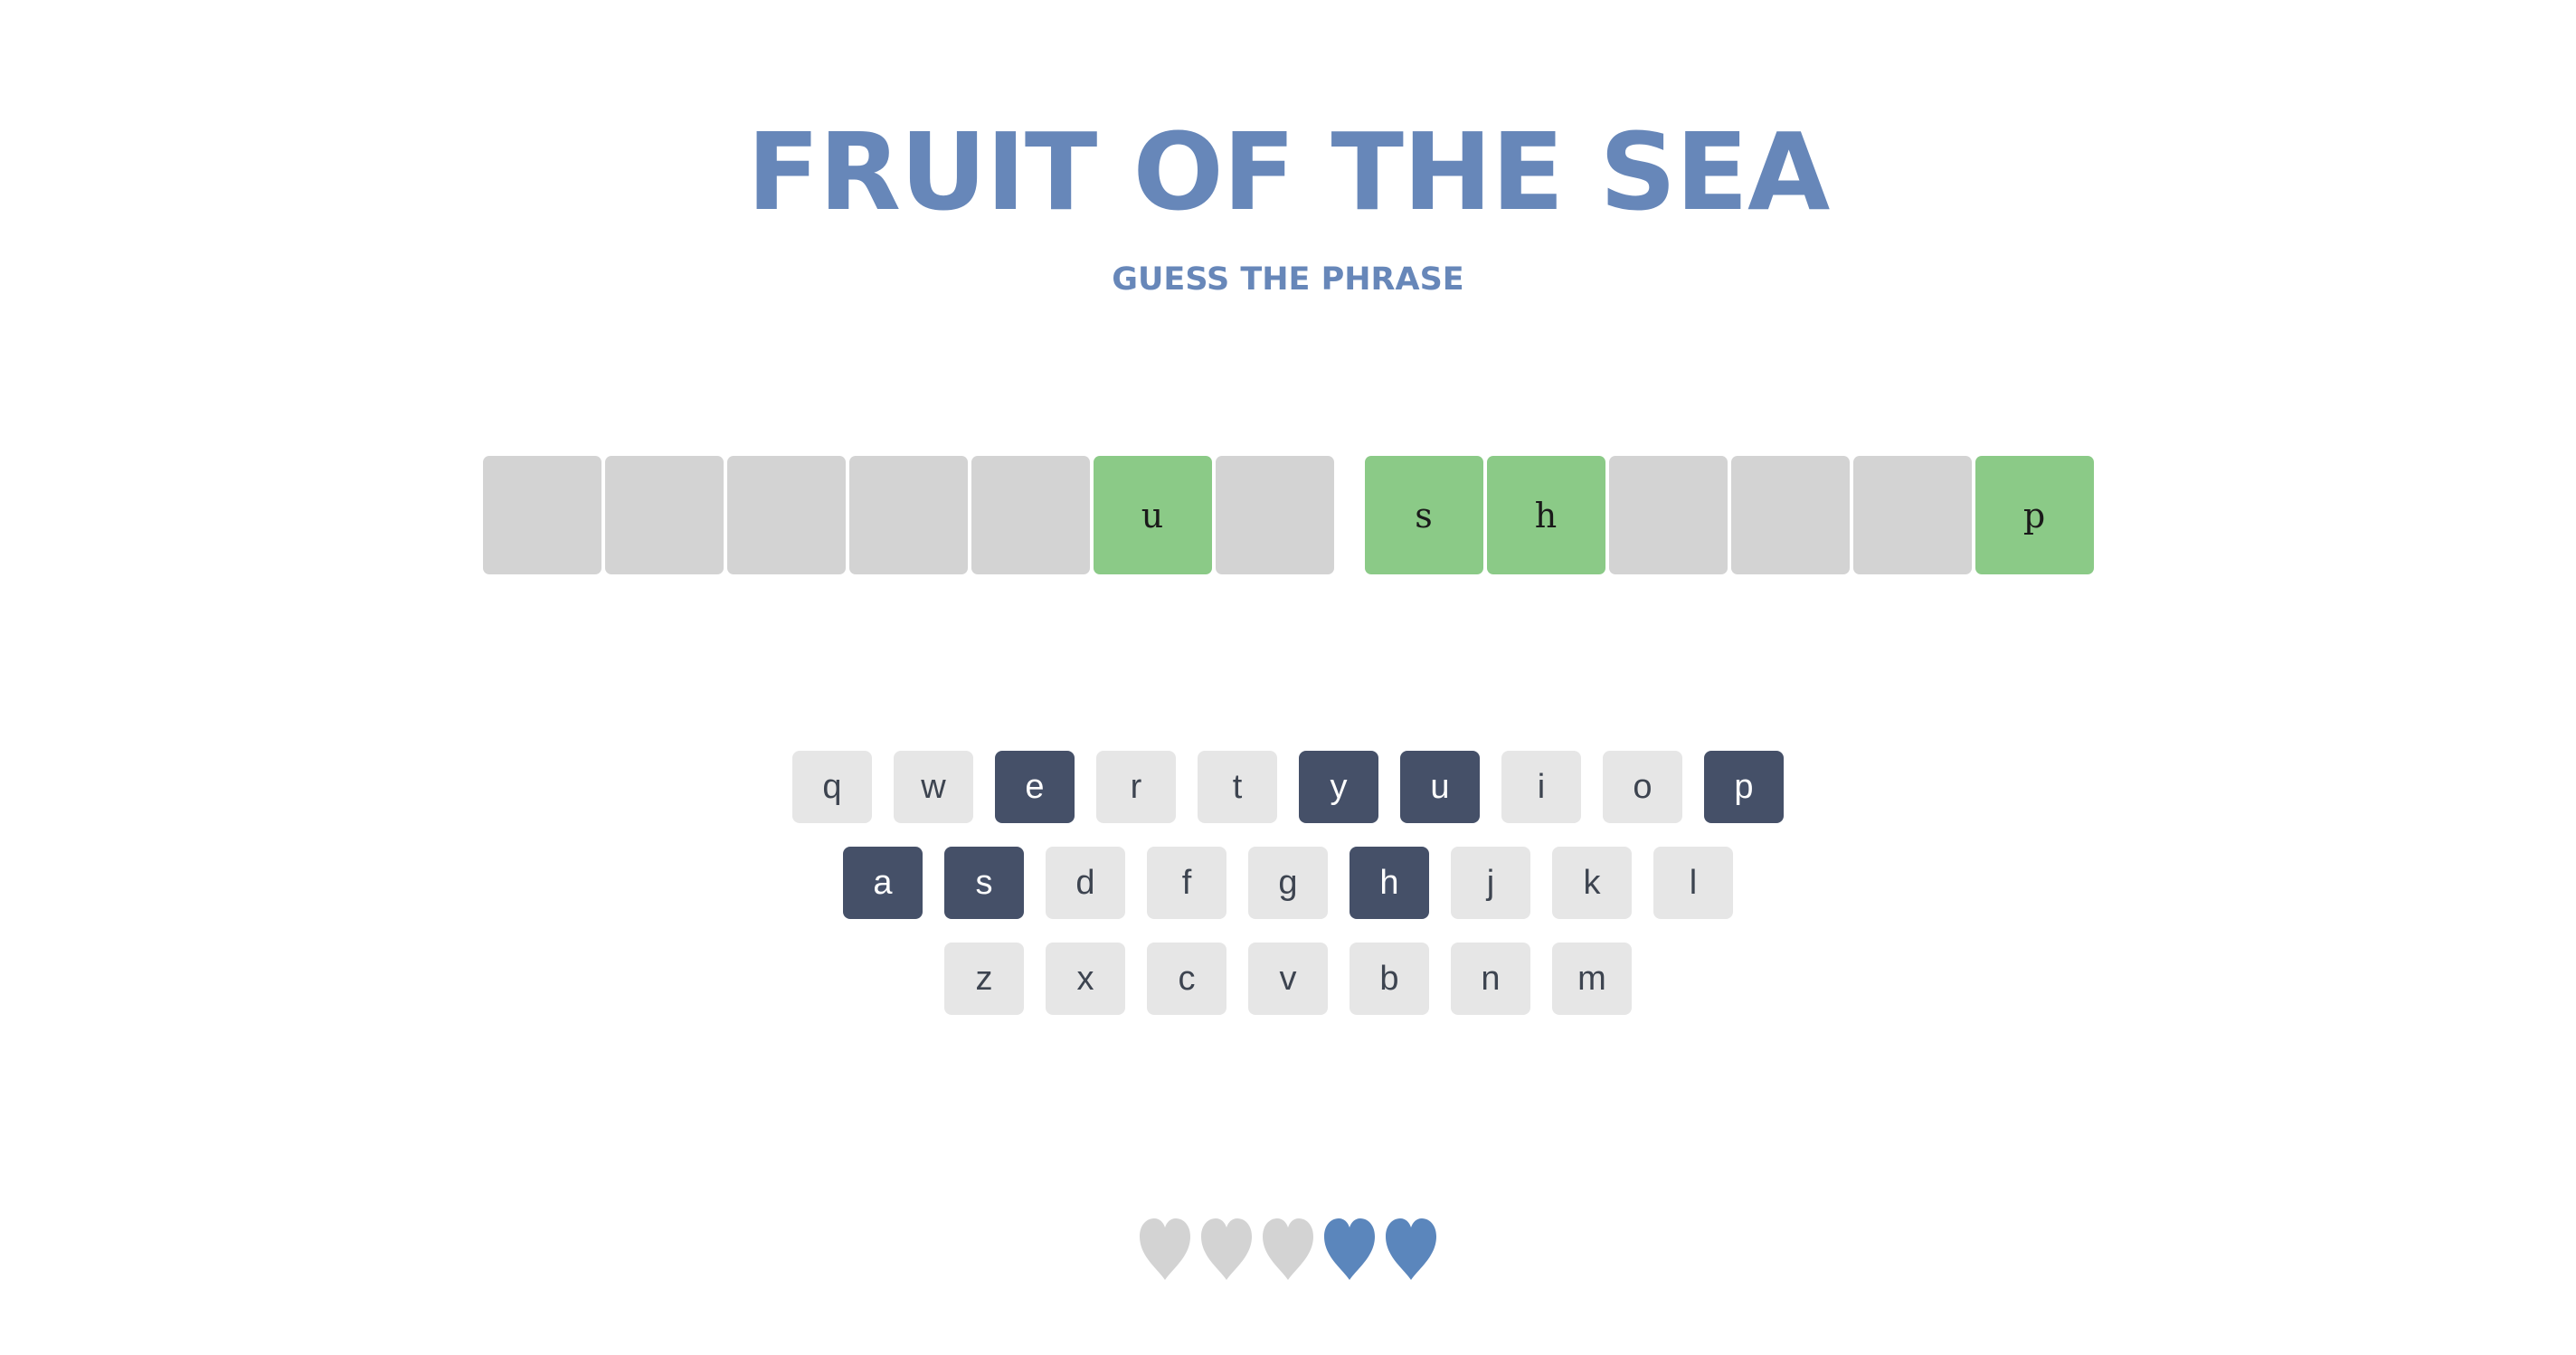 This screenshot has width=2576, height=1355. What do you see at coordinates (1744, 787) in the screenshot?
I see `key-p: p` at bounding box center [1744, 787].